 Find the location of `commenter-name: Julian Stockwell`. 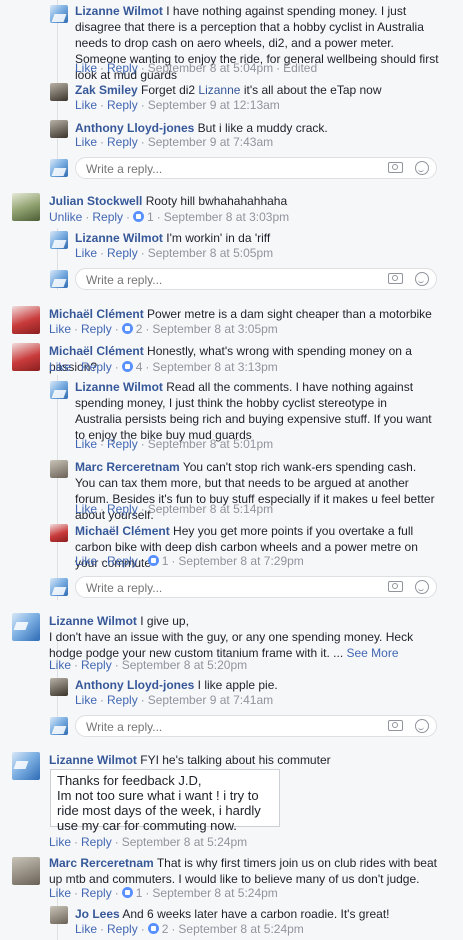

commenter-name: Julian Stockwell is located at coordinates (95, 201).